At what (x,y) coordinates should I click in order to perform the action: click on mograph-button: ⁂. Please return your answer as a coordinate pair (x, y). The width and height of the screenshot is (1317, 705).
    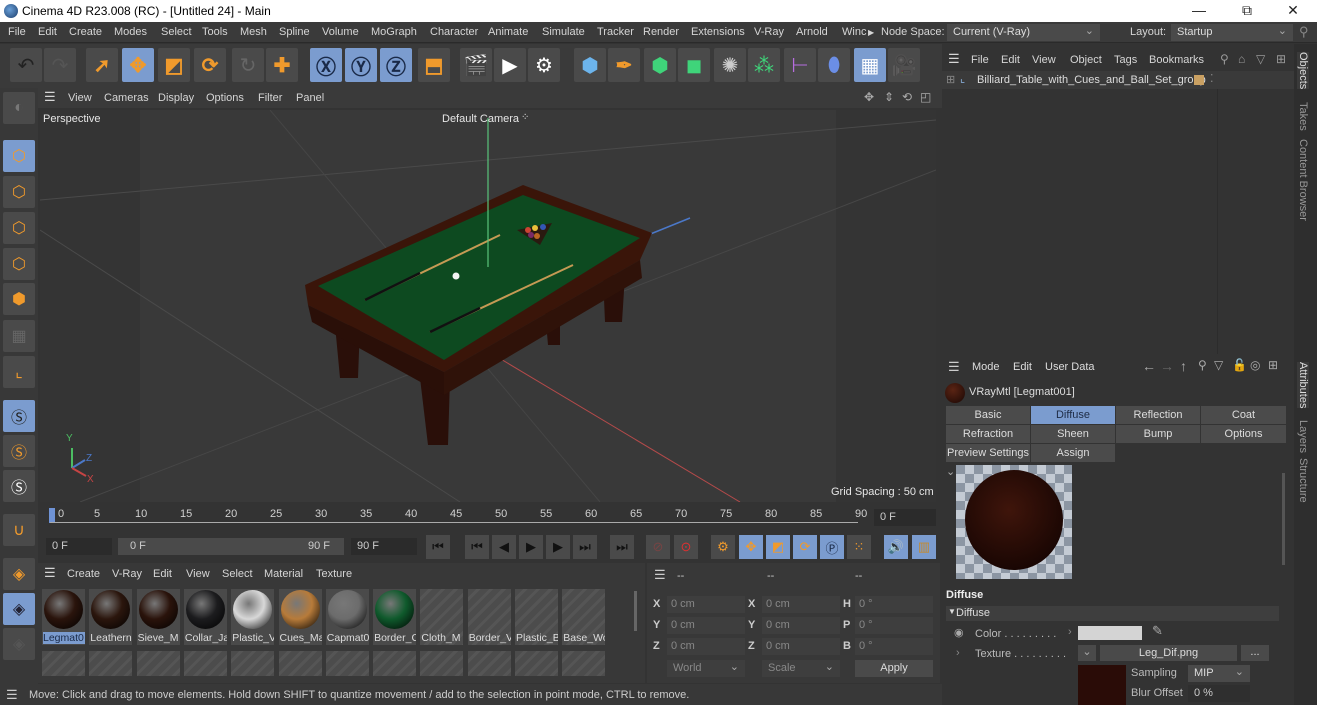
    Looking at the image, I should click on (764, 65).